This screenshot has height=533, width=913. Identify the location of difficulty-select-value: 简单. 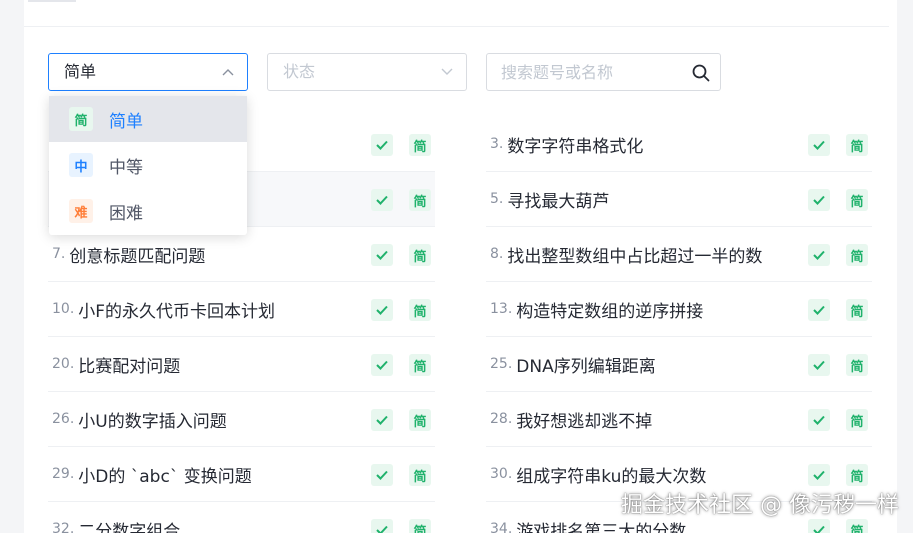
(80, 71).